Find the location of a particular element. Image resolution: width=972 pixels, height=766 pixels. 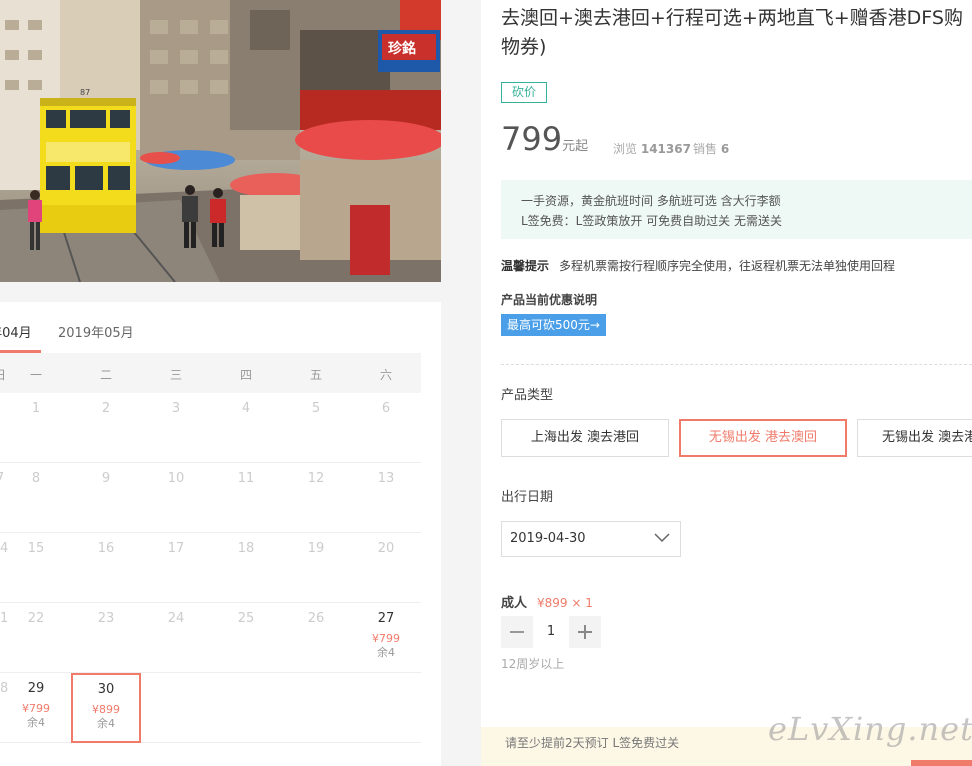

travel-date-label: 出行日期 is located at coordinates (527, 497).